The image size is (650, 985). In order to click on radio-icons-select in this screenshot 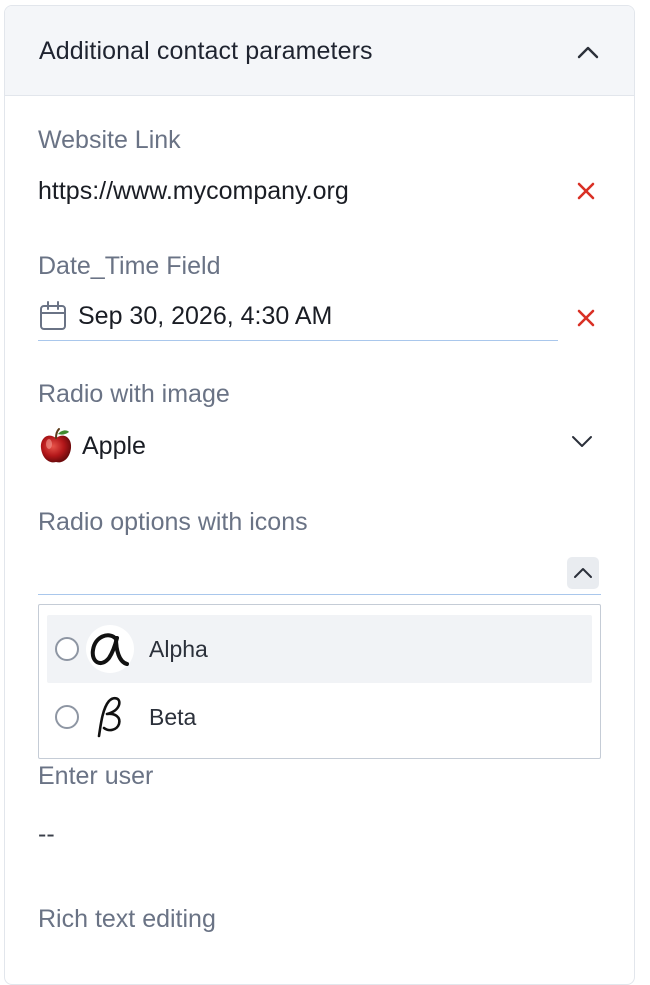, I will do `click(319, 573)`.